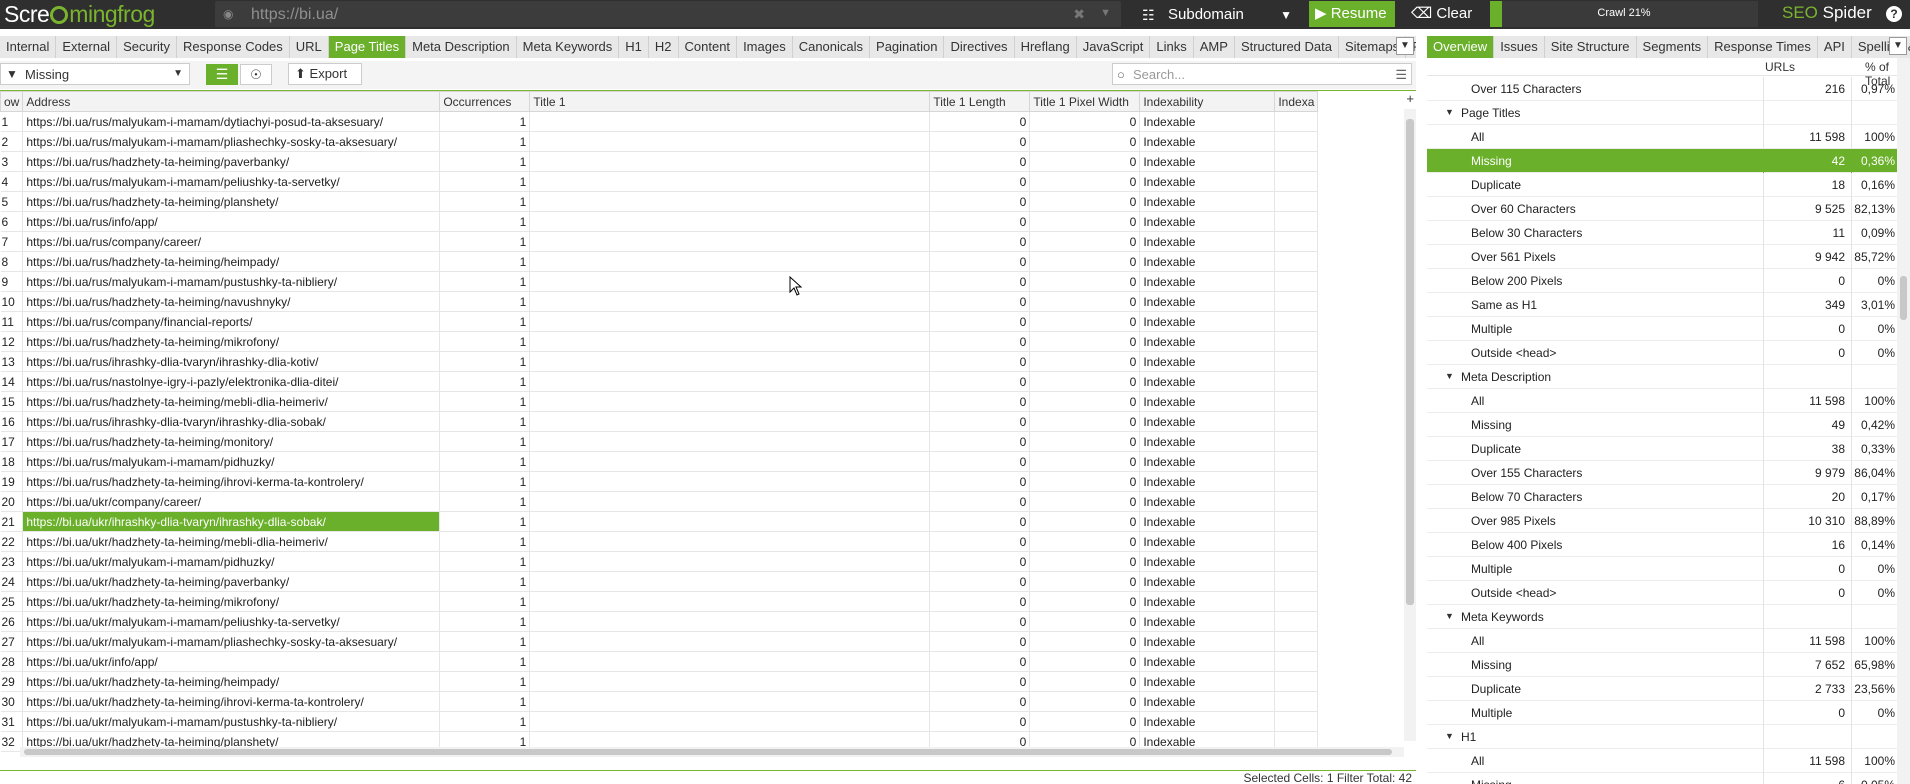 This screenshot has width=1910, height=784. I want to click on clear-url-icon: ✖, so click(1079, 14).